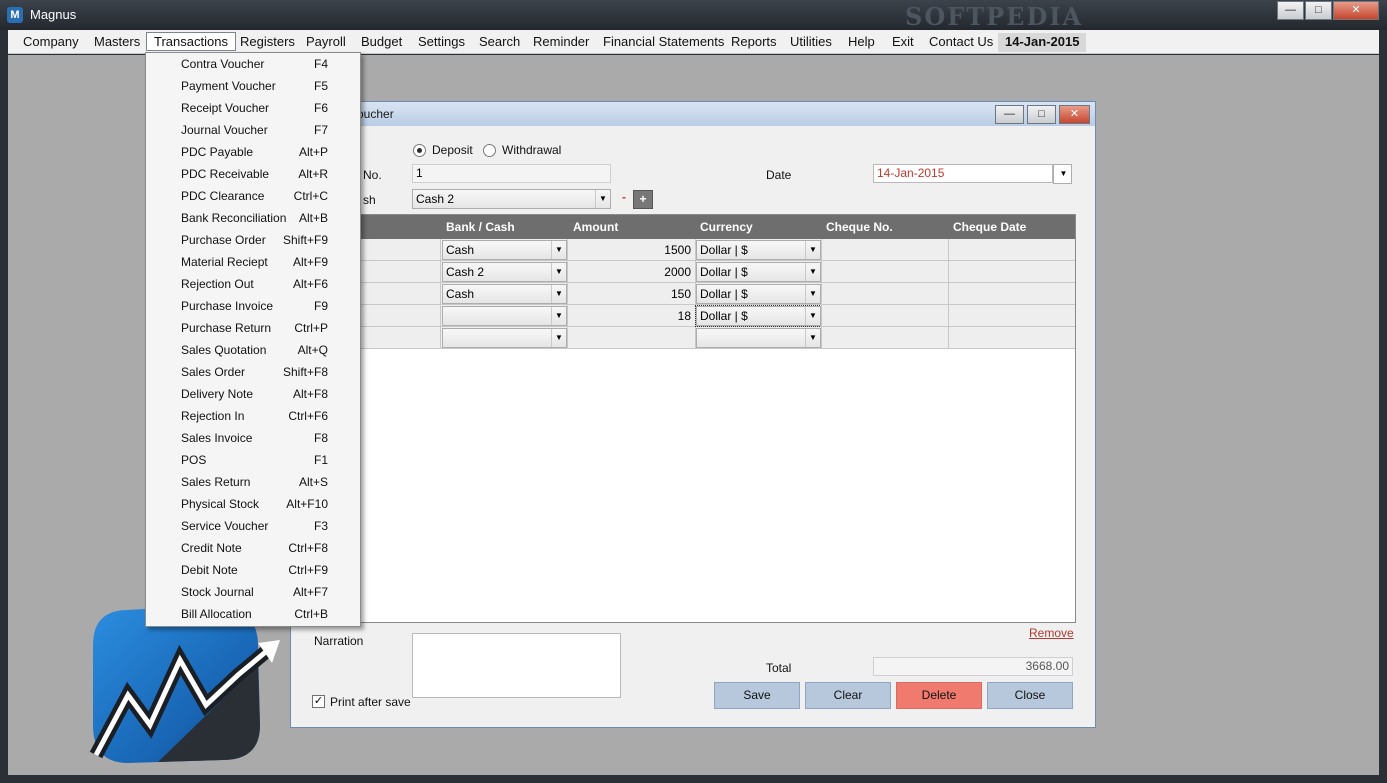 This screenshot has height=783, width=1387. I want to click on voucher-close-button: ✕, so click(1074, 114).